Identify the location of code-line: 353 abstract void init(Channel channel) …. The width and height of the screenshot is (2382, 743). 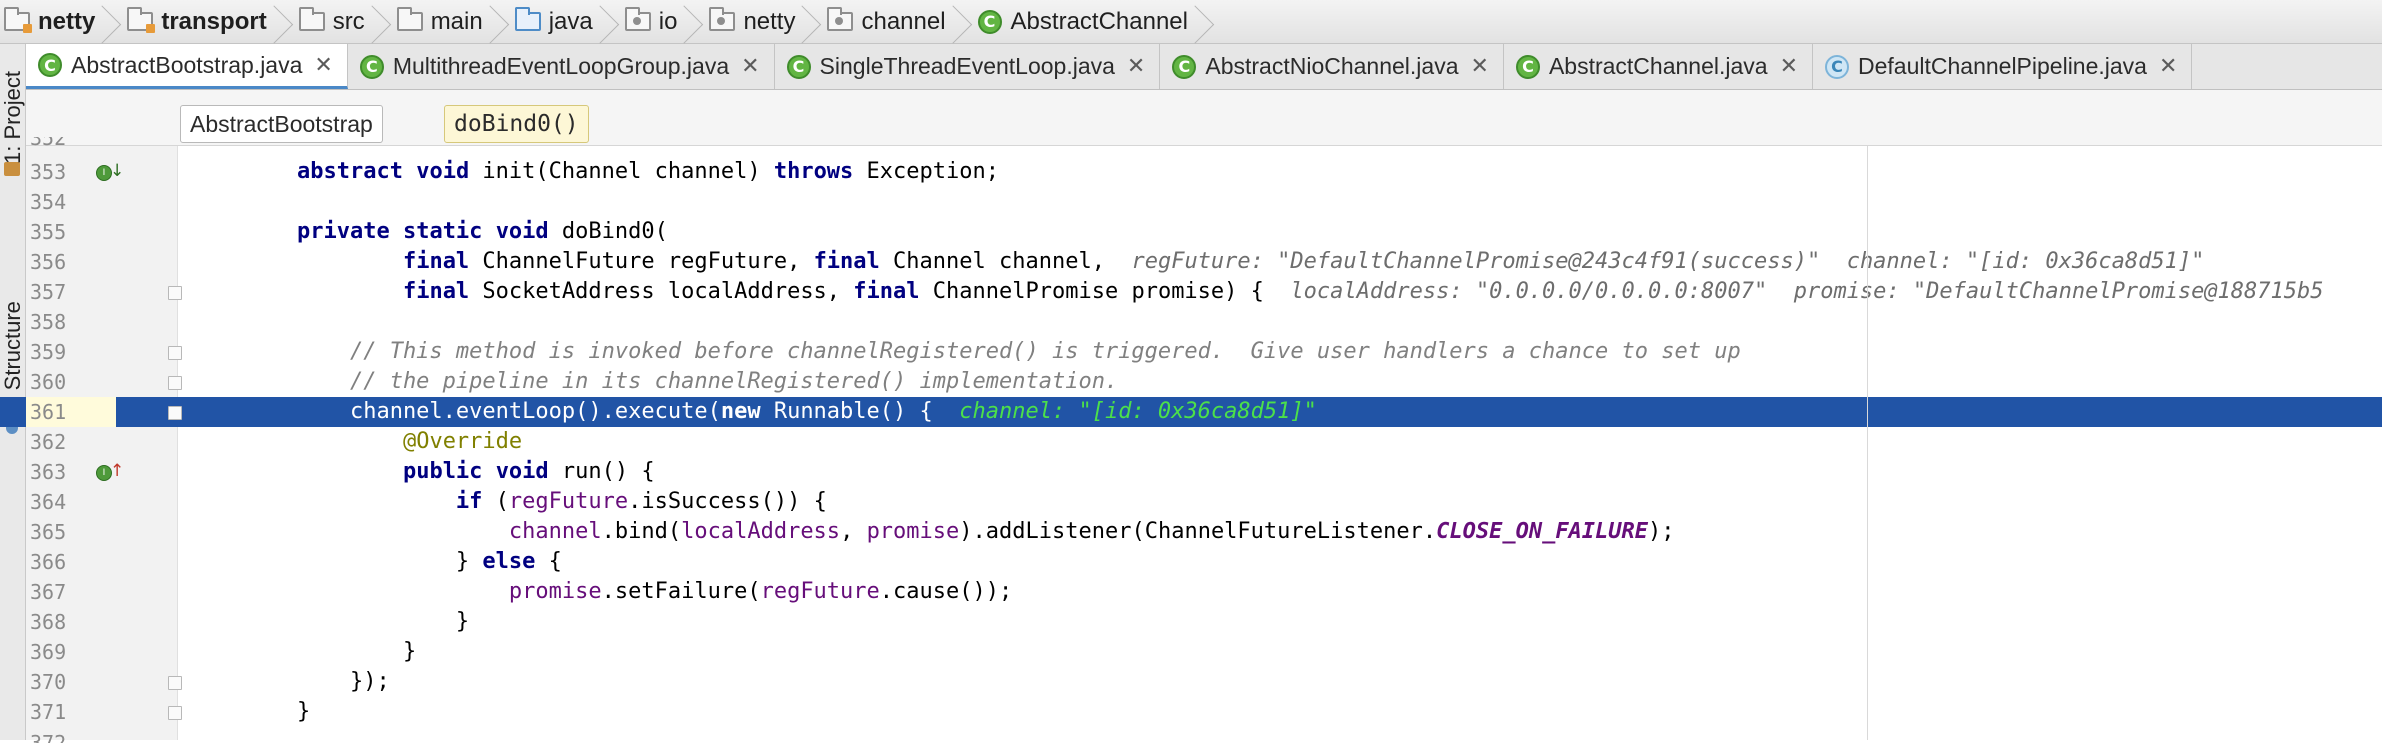
(1191, 172).